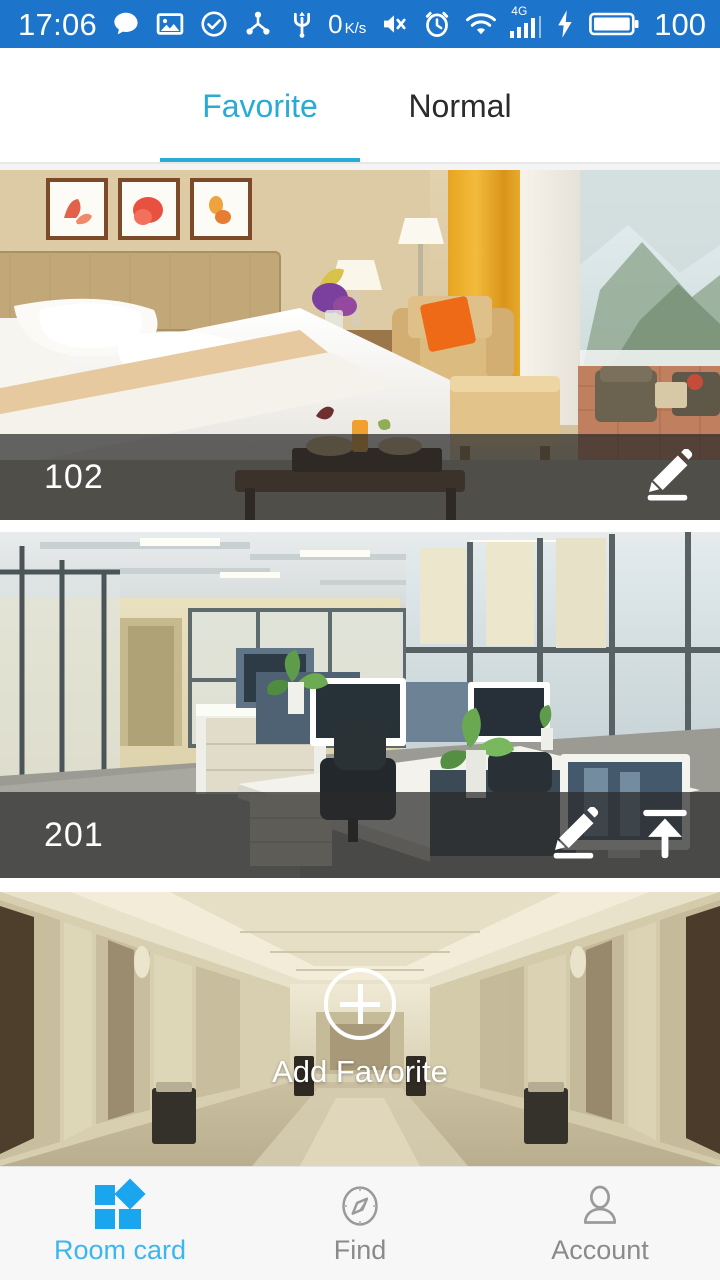  What do you see at coordinates (600, 1206) in the screenshot?
I see `person-icon` at bounding box center [600, 1206].